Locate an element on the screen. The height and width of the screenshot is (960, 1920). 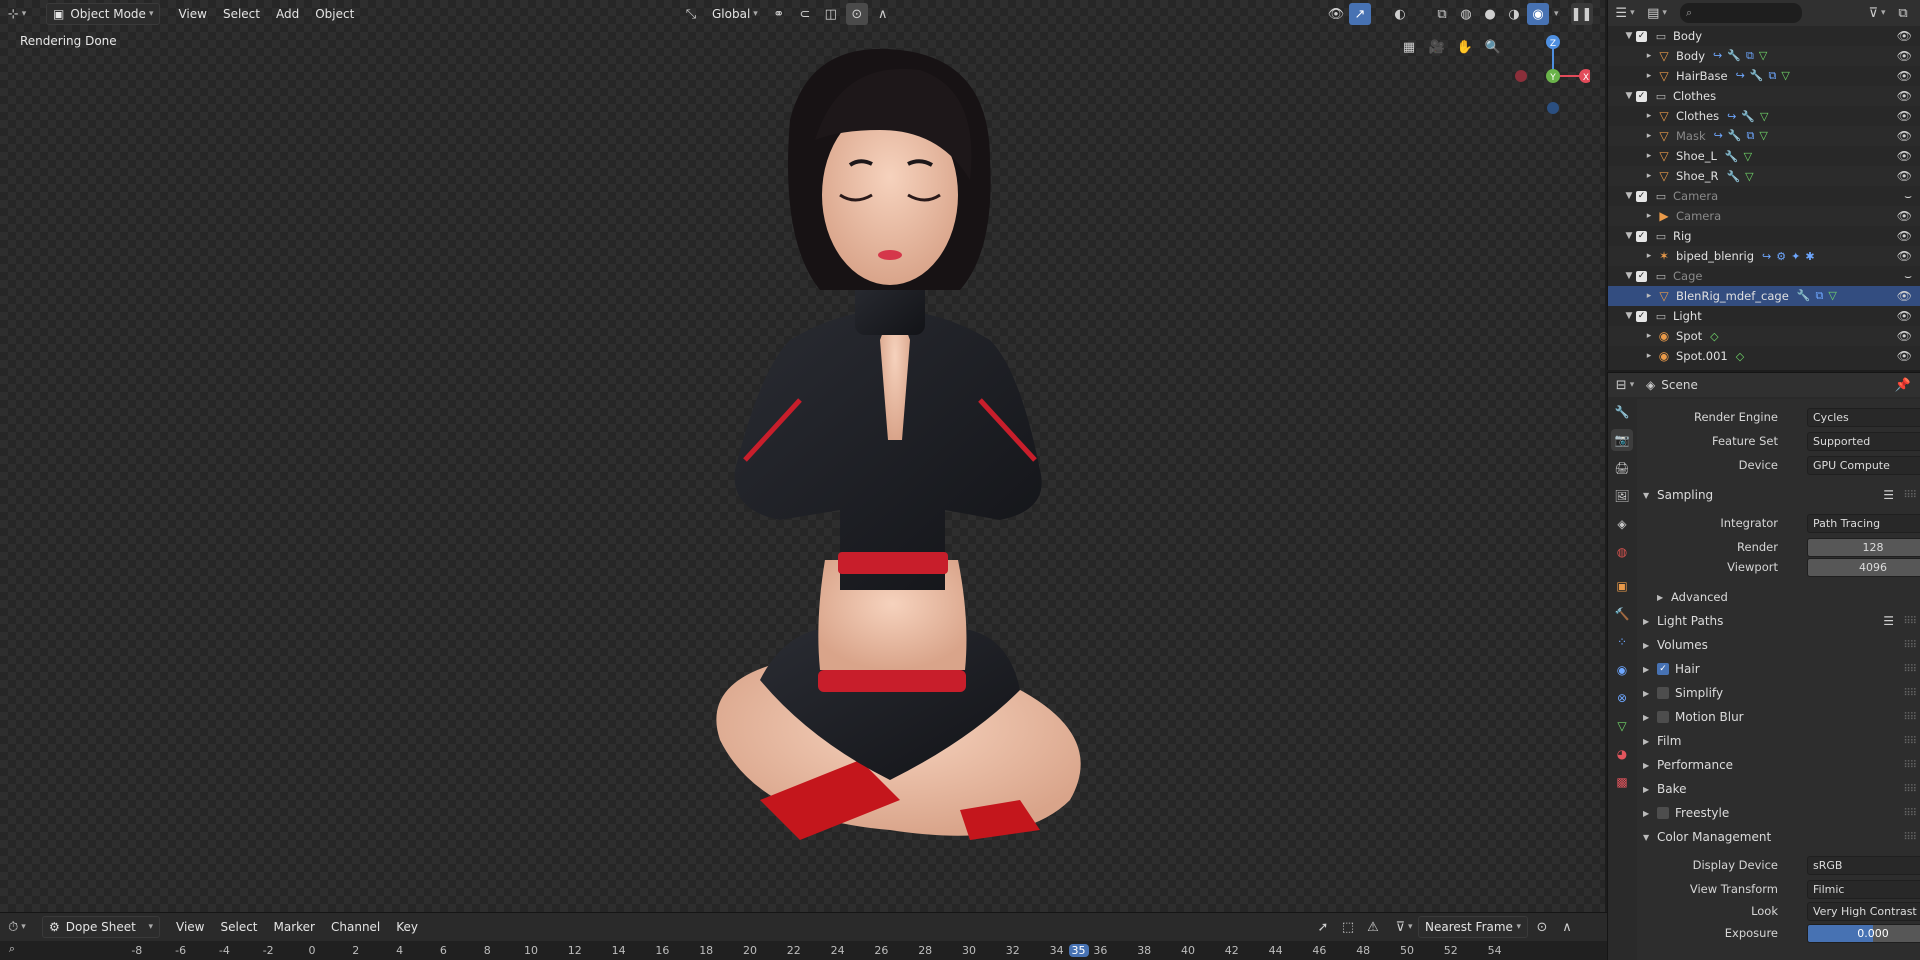
chevron-down-icon: ▾ is located at coordinates (1556, 14).